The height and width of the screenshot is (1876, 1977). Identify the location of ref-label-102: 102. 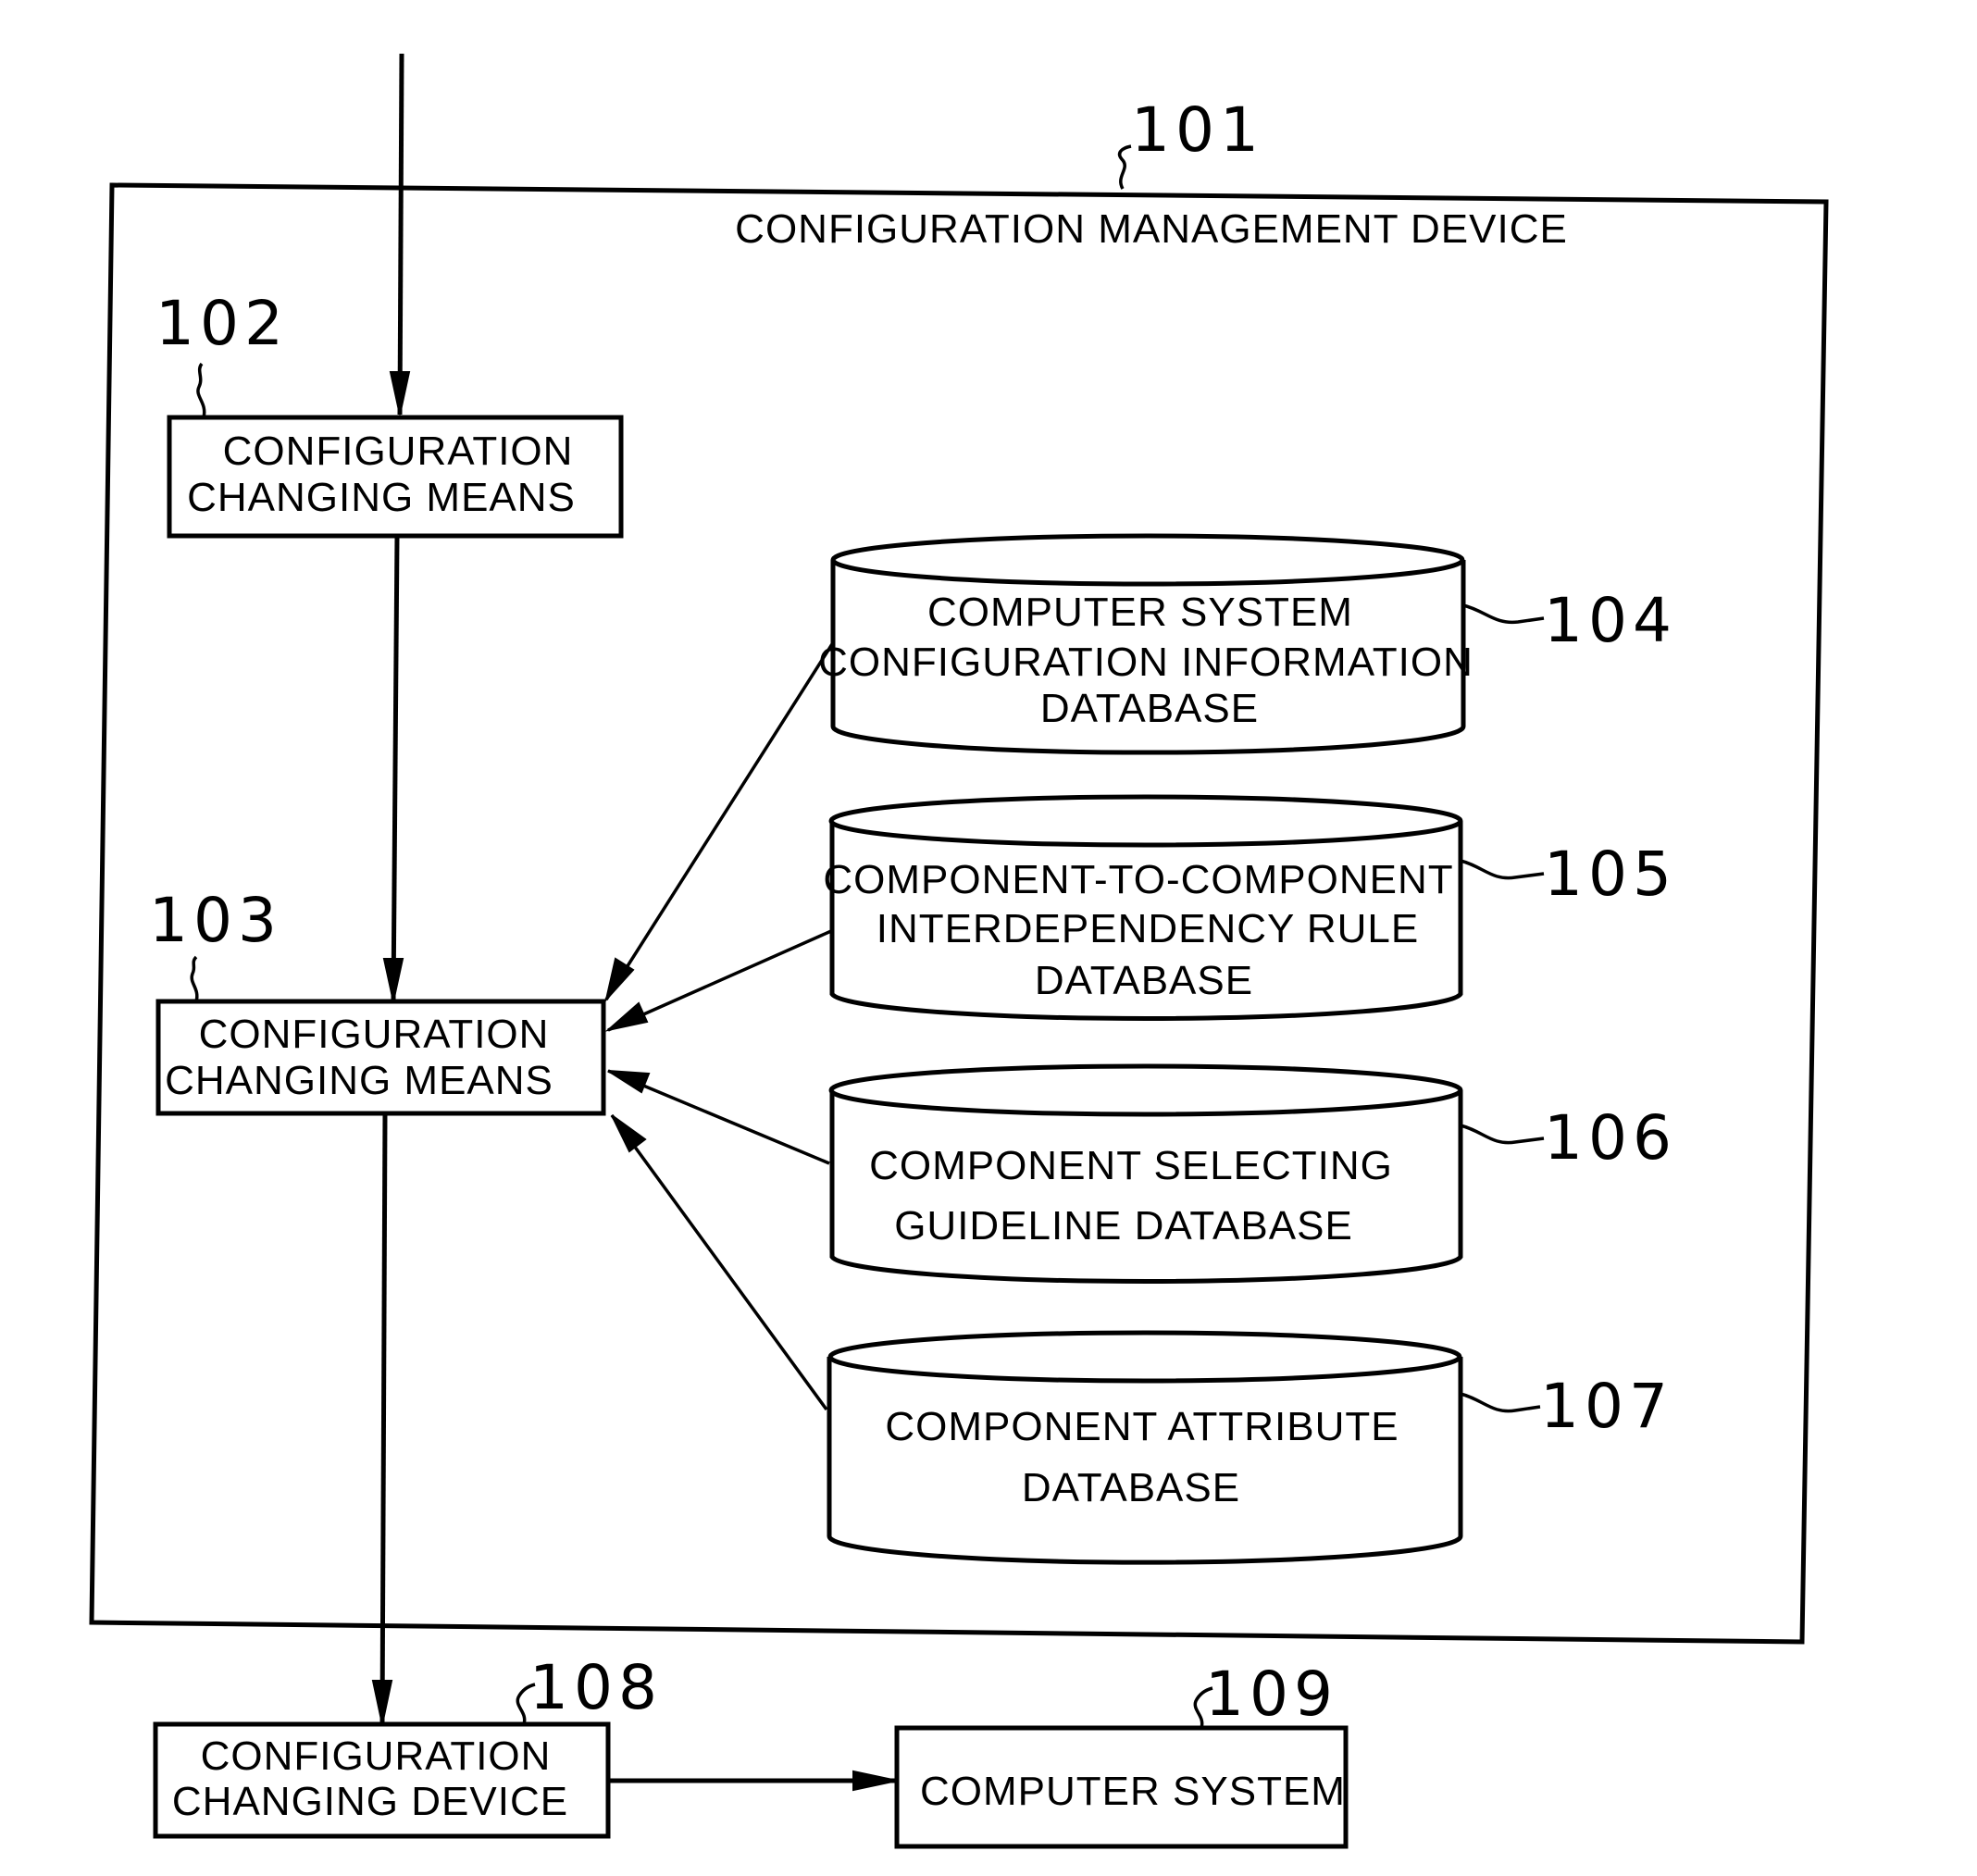
(222, 323).